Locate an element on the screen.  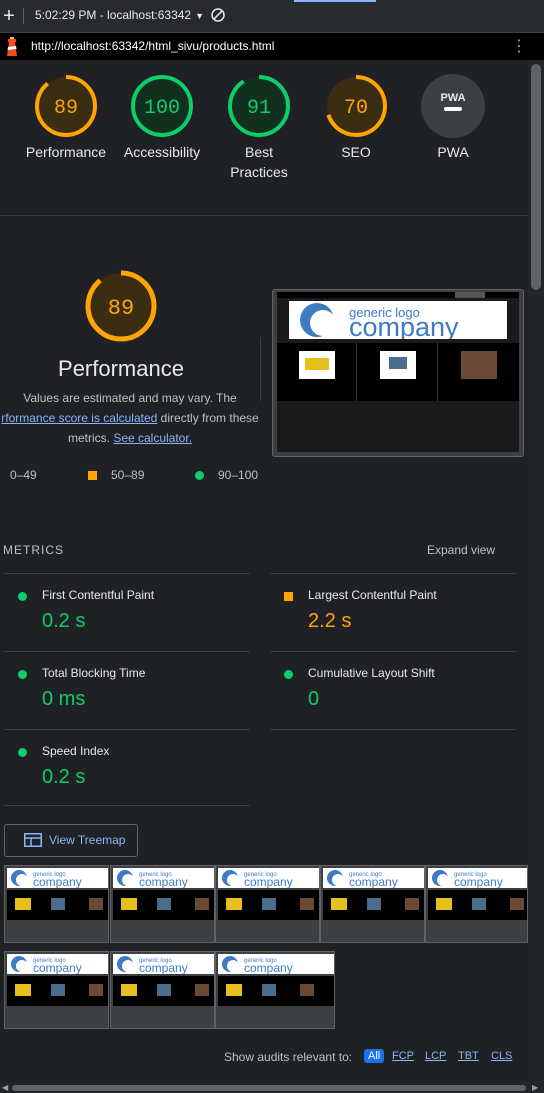
gauge-score: 70 is located at coordinates (356, 108).